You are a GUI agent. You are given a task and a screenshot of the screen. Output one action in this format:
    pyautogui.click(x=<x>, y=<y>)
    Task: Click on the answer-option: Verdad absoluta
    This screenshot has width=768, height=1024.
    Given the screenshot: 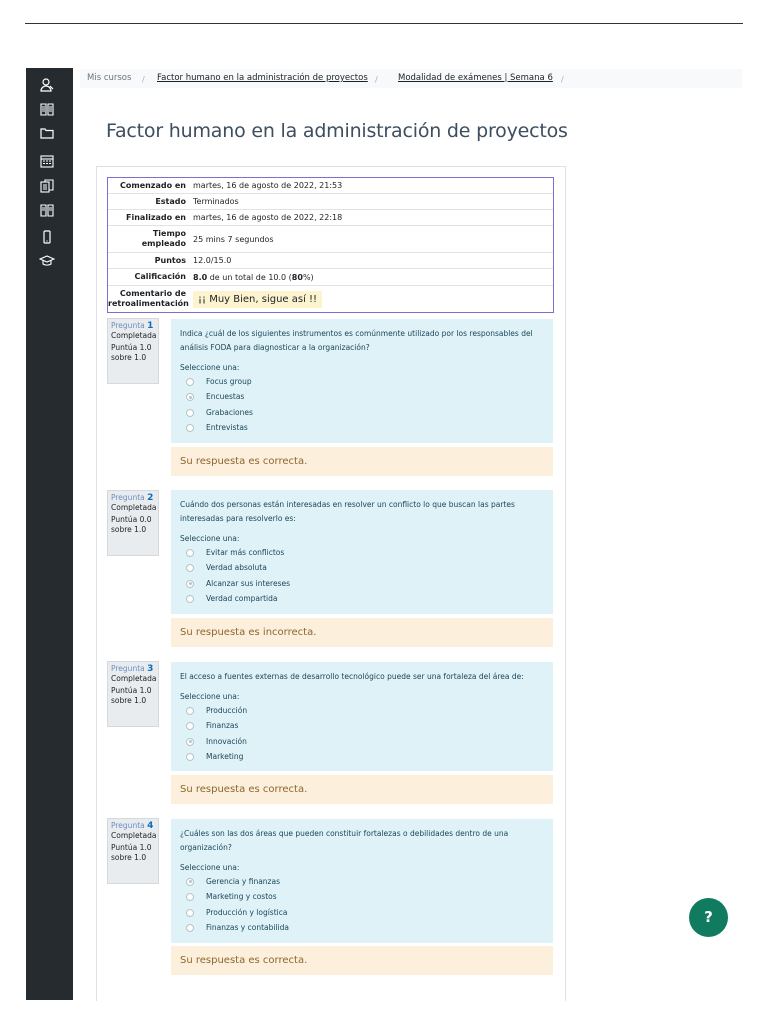 What is the action you would take?
    pyautogui.click(x=362, y=569)
    